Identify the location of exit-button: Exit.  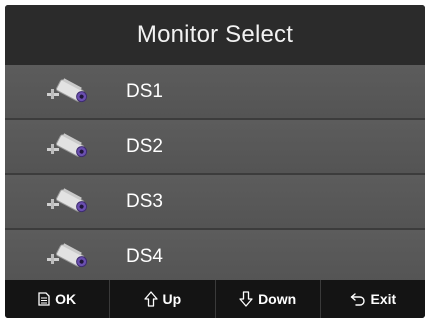
(373, 299).